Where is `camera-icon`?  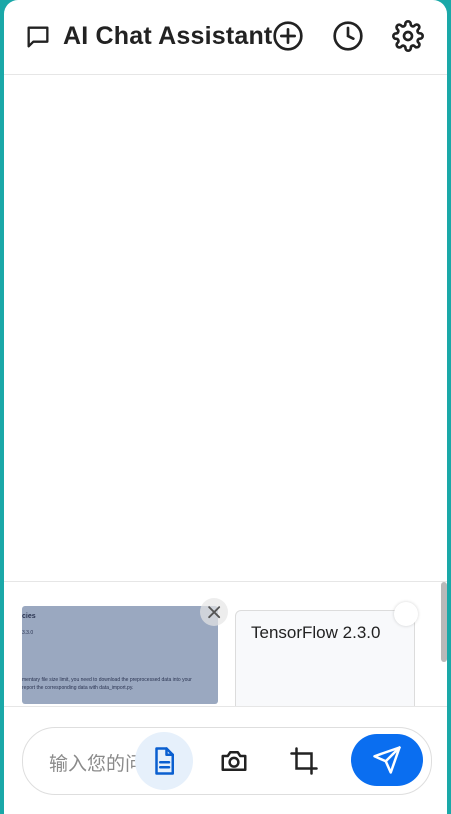 camera-icon is located at coordinates (234, 761).